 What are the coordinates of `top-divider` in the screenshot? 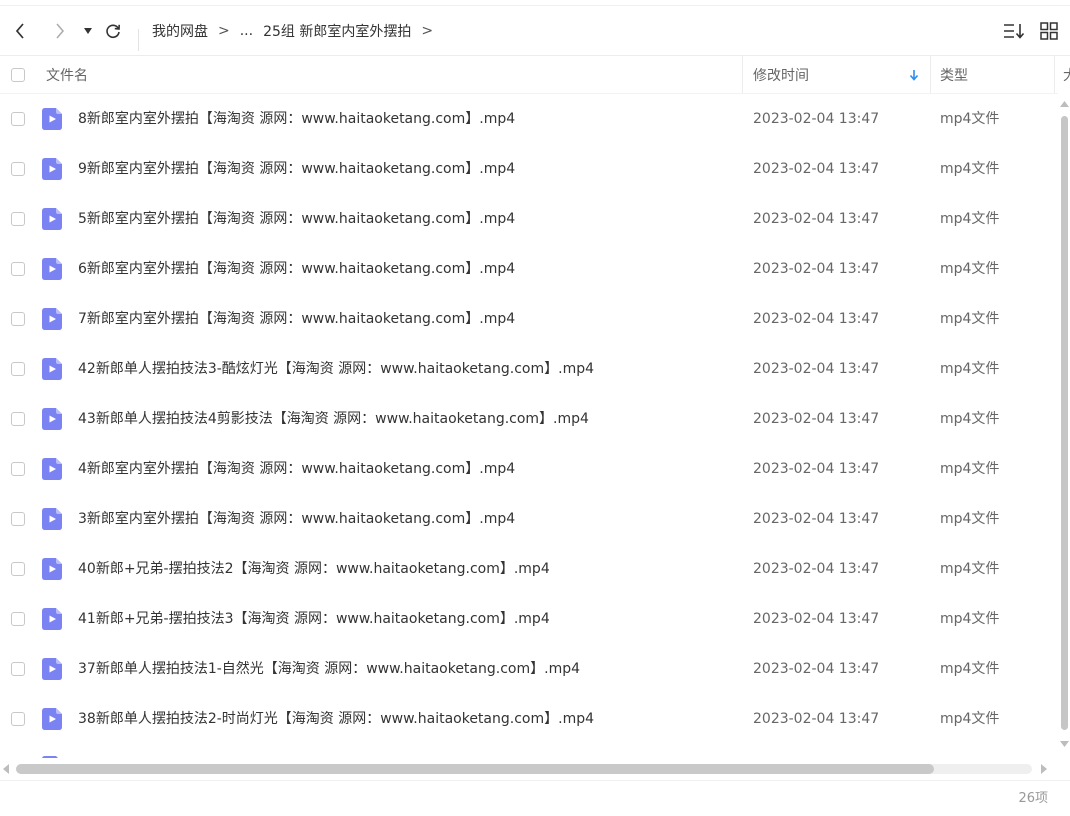 It's located at (535, 5).